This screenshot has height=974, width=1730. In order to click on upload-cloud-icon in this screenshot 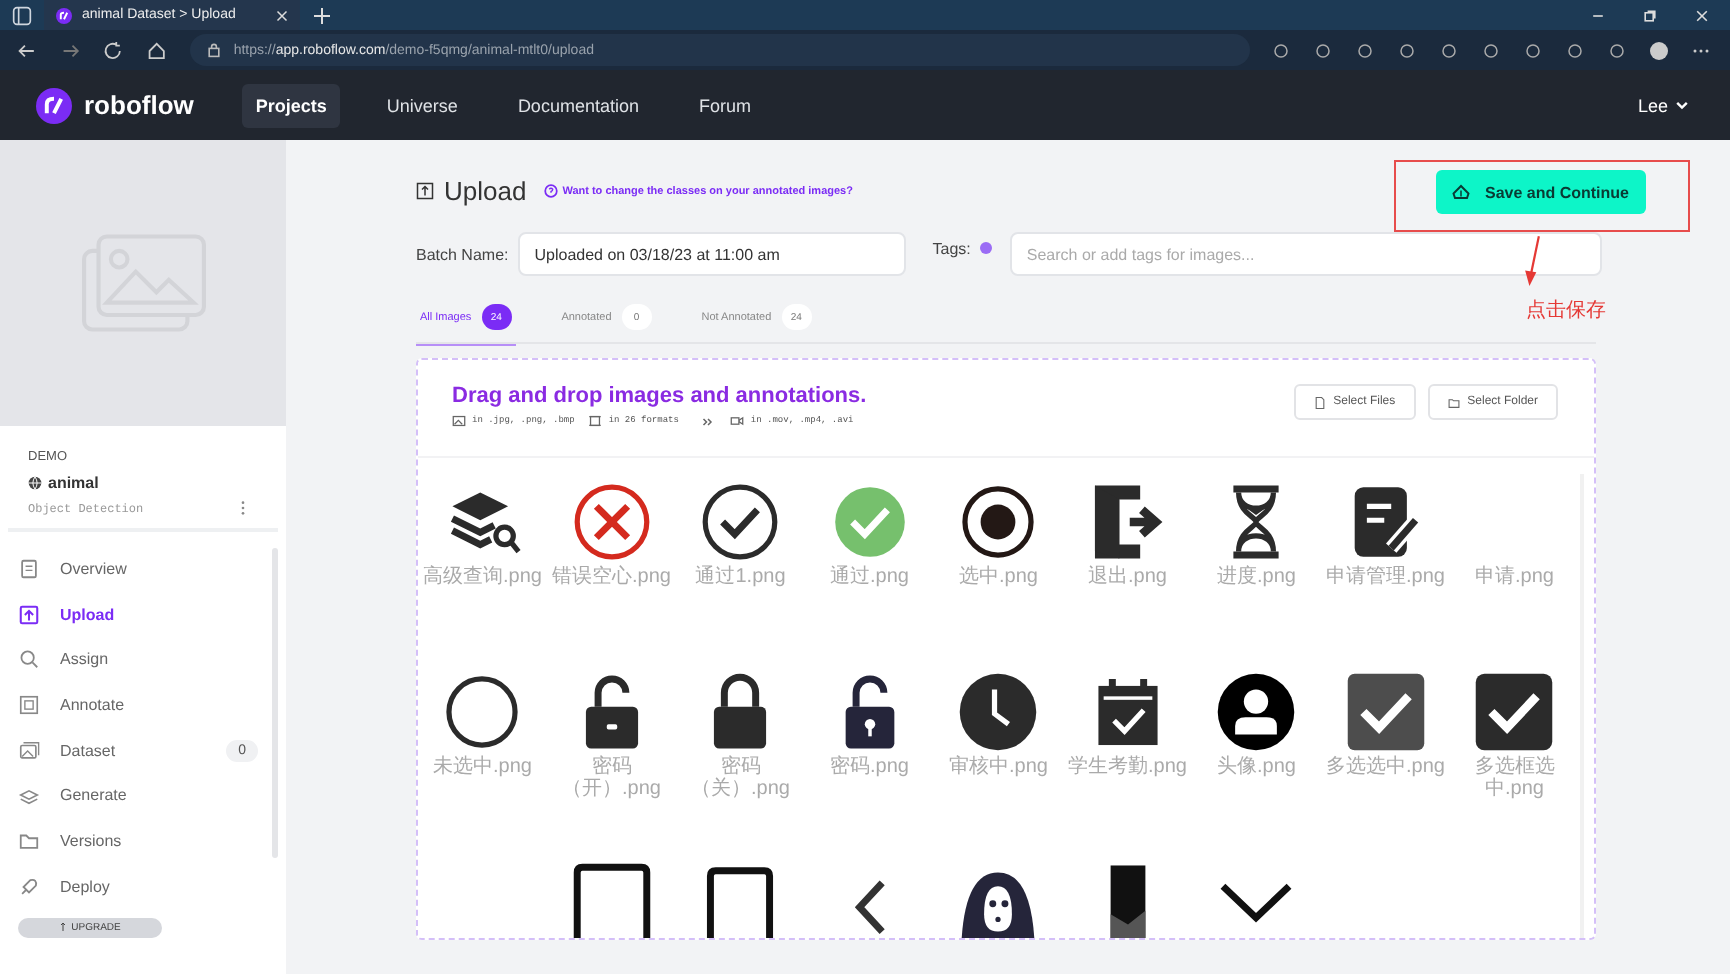, I will do `click(1461, 192)`.